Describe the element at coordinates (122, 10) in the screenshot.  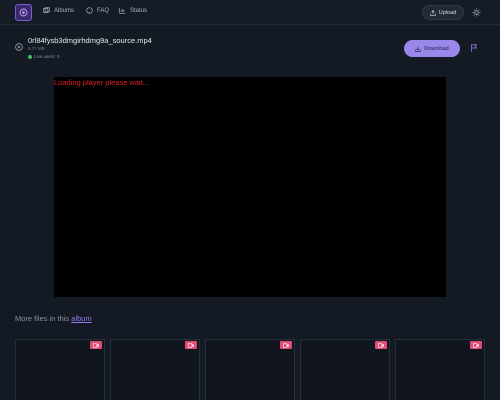
I see `chart-icon` at that location.